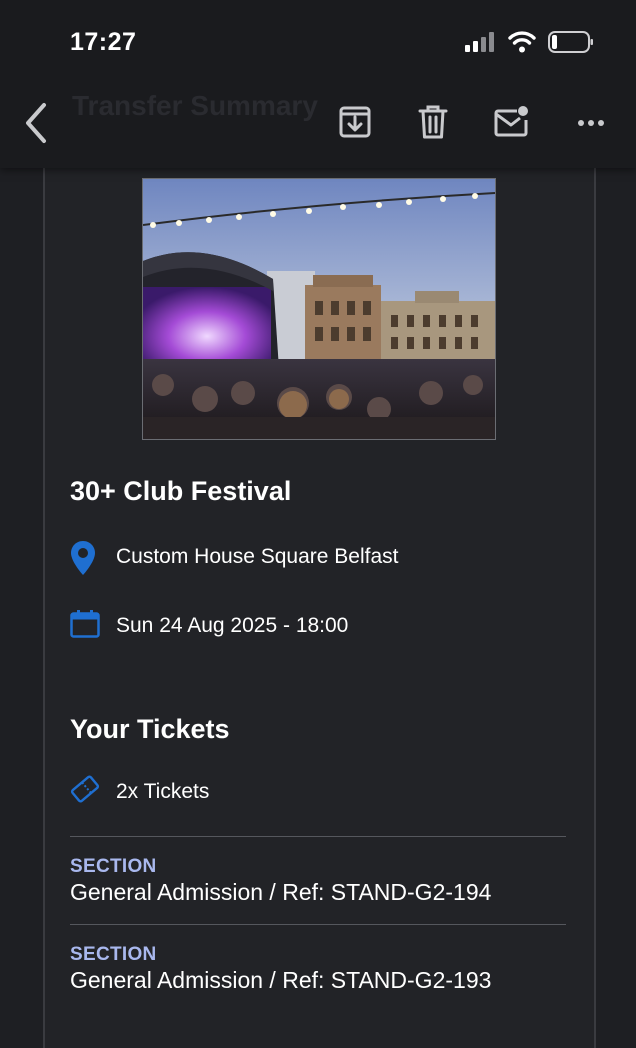 The image size is (636, 1048). I want to click on tickets-heading: Your Tickets, so click(150, 729).